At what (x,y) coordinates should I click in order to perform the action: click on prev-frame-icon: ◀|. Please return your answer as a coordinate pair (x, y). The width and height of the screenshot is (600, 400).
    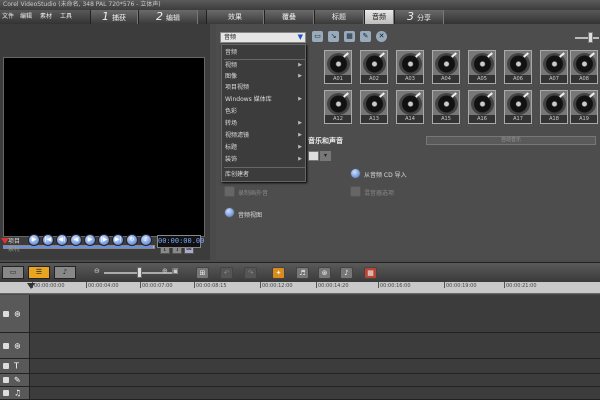
    Looking at the image, I should click on (62, 240).